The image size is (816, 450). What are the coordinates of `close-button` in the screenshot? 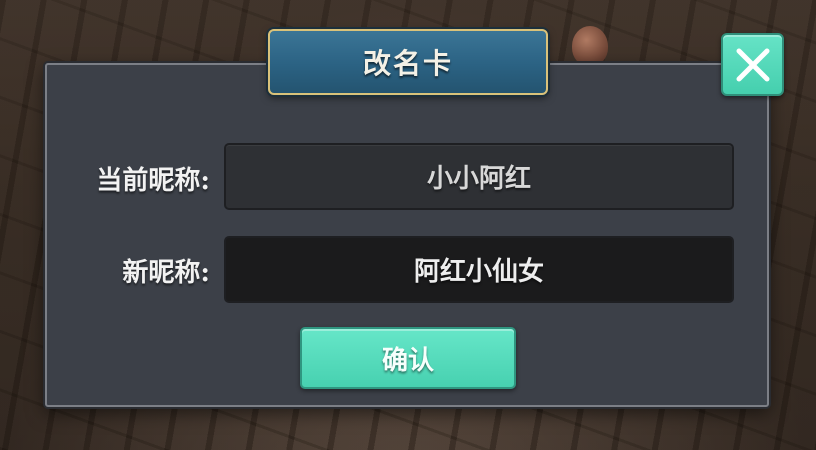 It's located at (752, 64).